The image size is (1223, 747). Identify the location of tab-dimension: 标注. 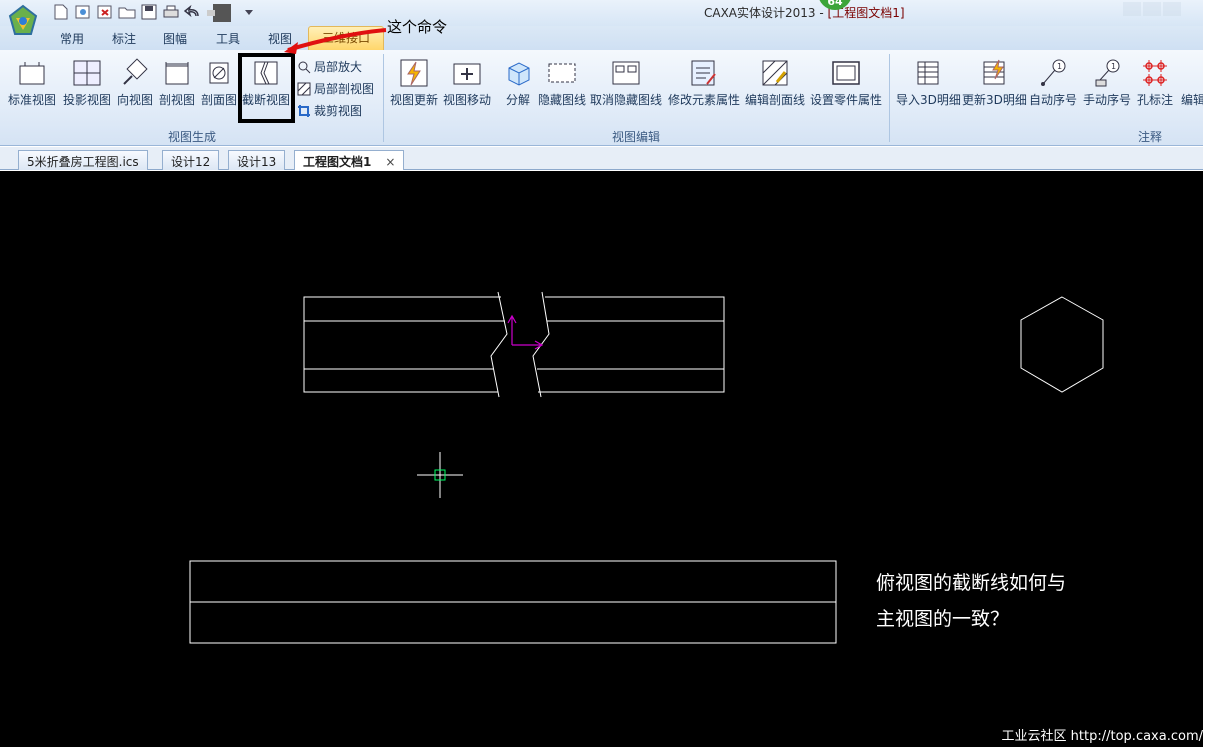
(124, 38).